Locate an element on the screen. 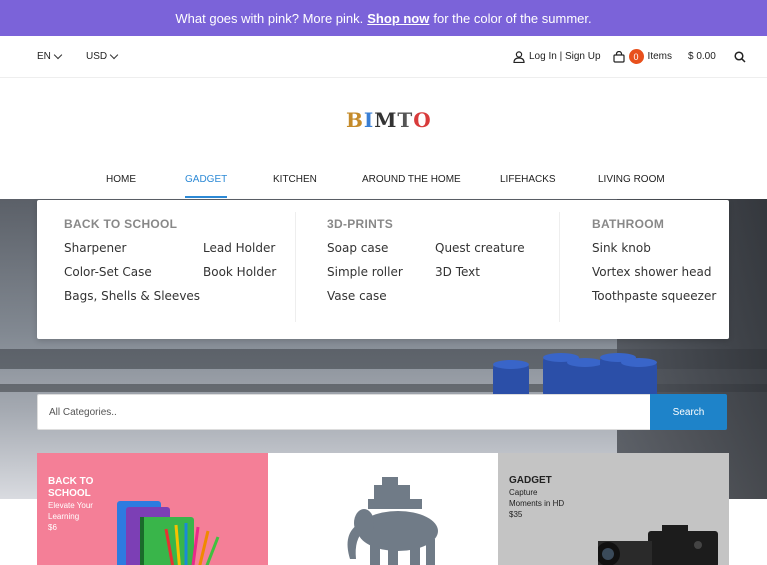  language-value: EN is located at coordinates (44, 56).